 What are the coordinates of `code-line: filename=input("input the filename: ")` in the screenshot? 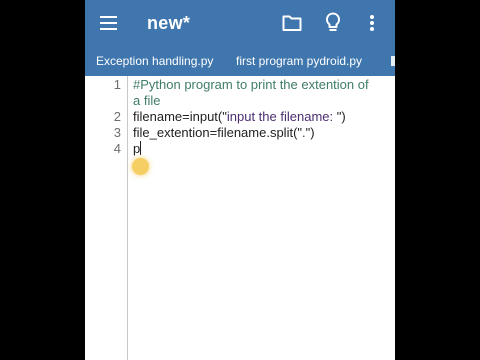 It's located at (239, 116).